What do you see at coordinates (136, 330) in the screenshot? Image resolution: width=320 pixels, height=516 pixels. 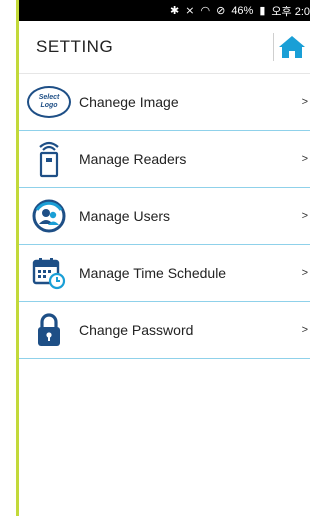 I see `list-item-label: Change Password` at bounding box center [136, 330].